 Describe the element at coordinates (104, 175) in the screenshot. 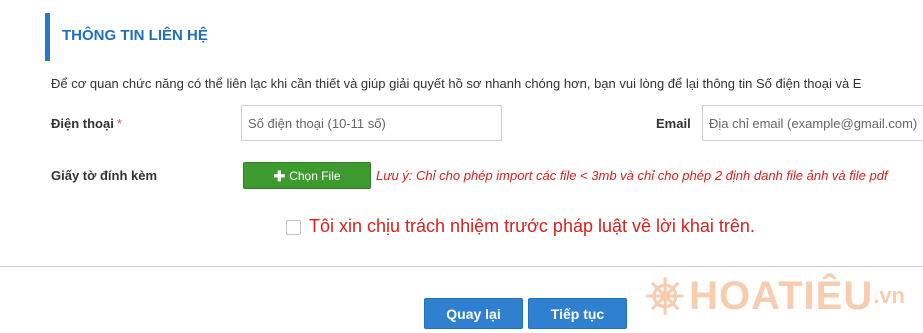

I see `attachment-label: Giấy tờ đính kèm` at that location.